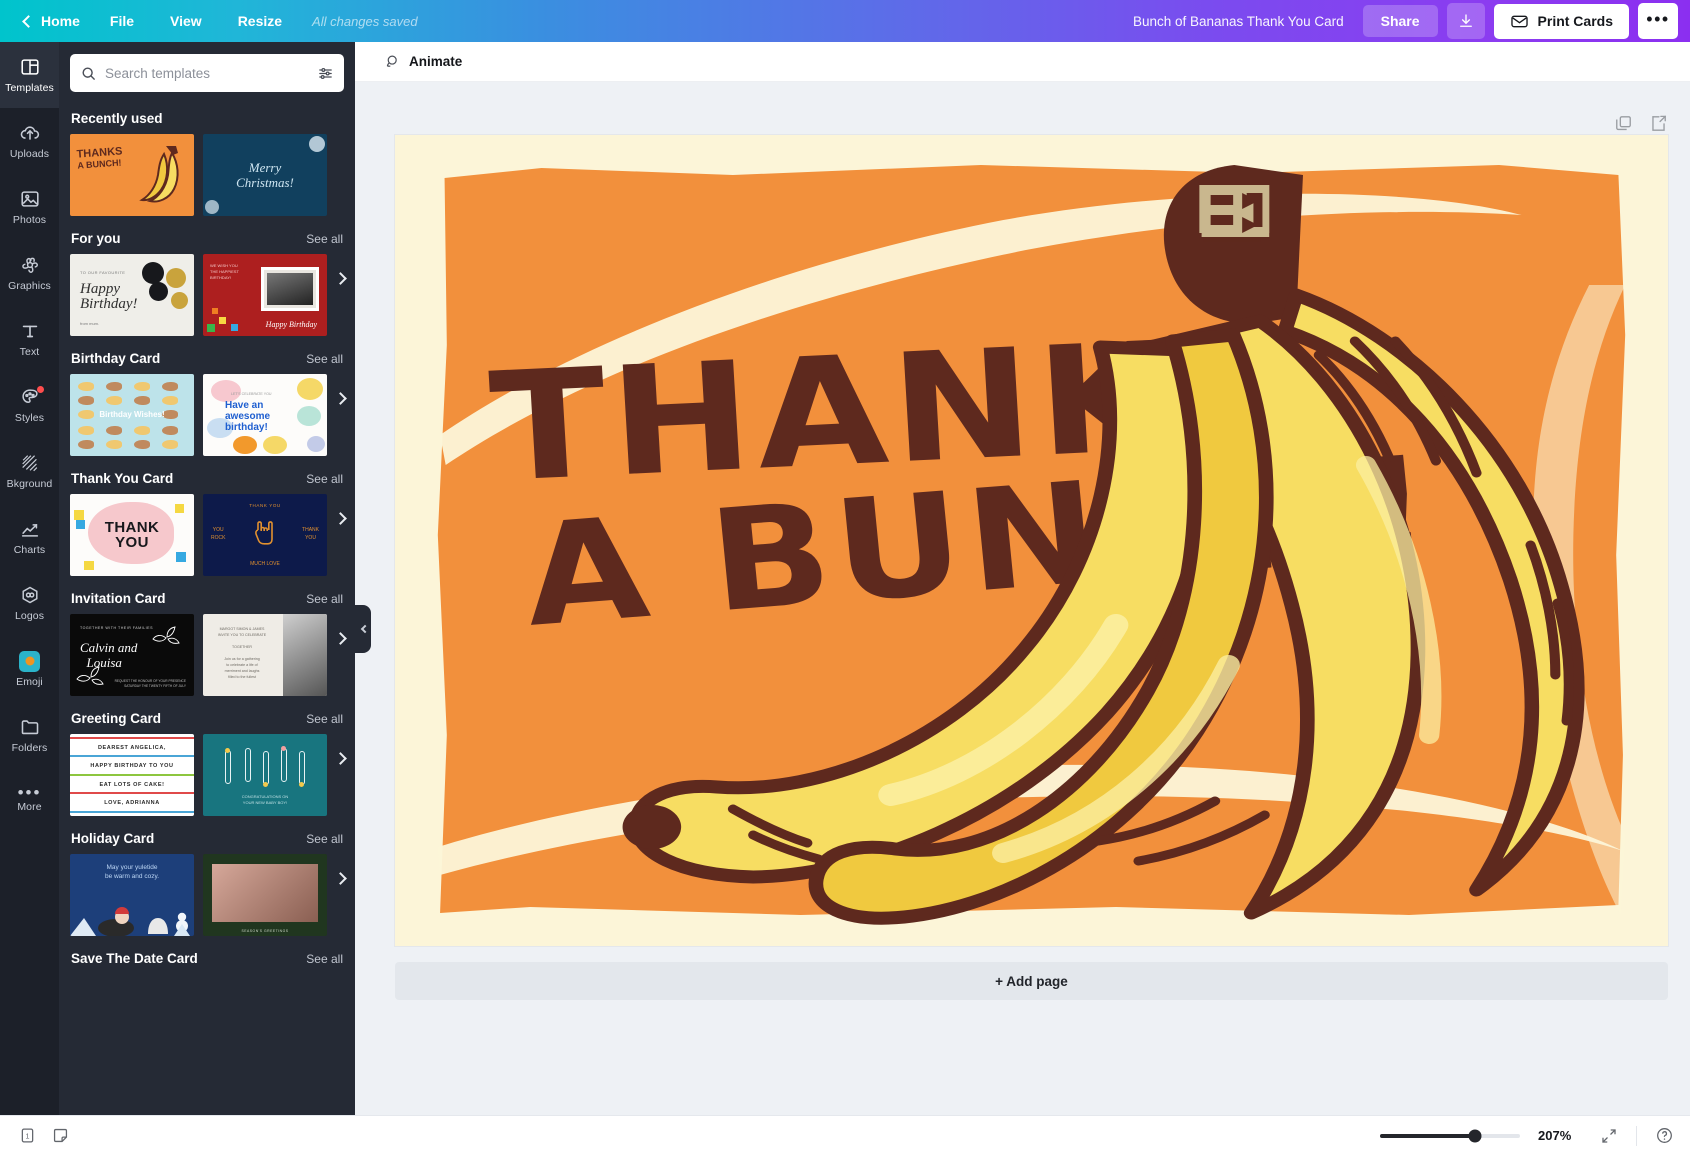 The image size is (1690, 1155). I want to click on confetti, so click(215, 311).